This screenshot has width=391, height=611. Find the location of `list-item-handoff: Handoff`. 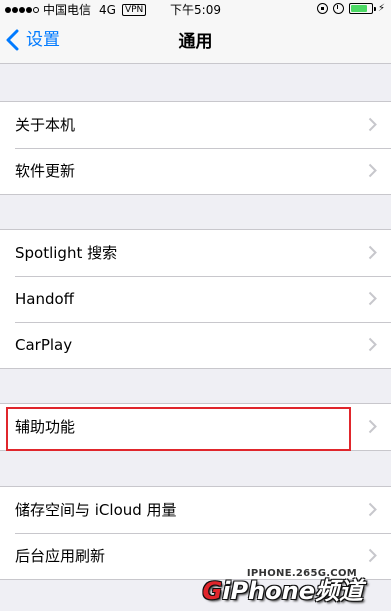

list-item-handoff: Handoff is located at coordinates (195, 299).